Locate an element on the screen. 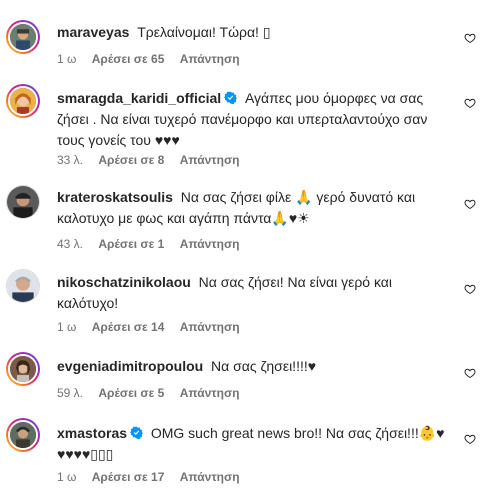  comment-text: maraveyas Τρελαίνομαι! Τώρα! ▯ is located at coordinates (254, 32).